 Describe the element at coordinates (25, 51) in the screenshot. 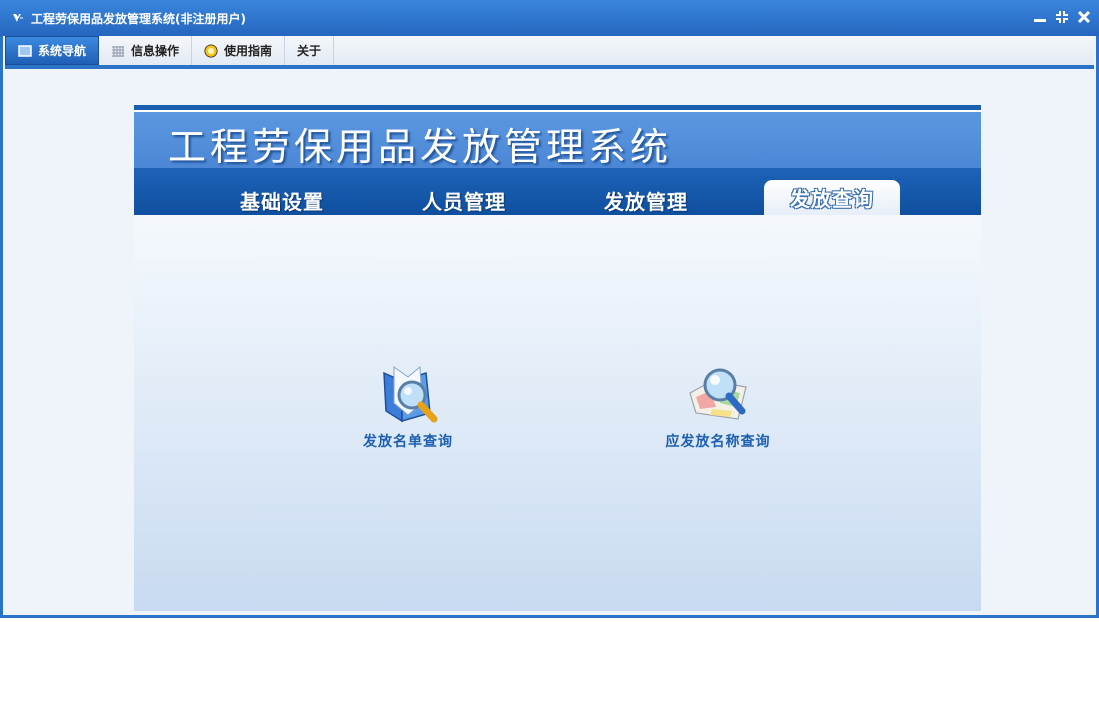

I see `monitor-icon` at that location.